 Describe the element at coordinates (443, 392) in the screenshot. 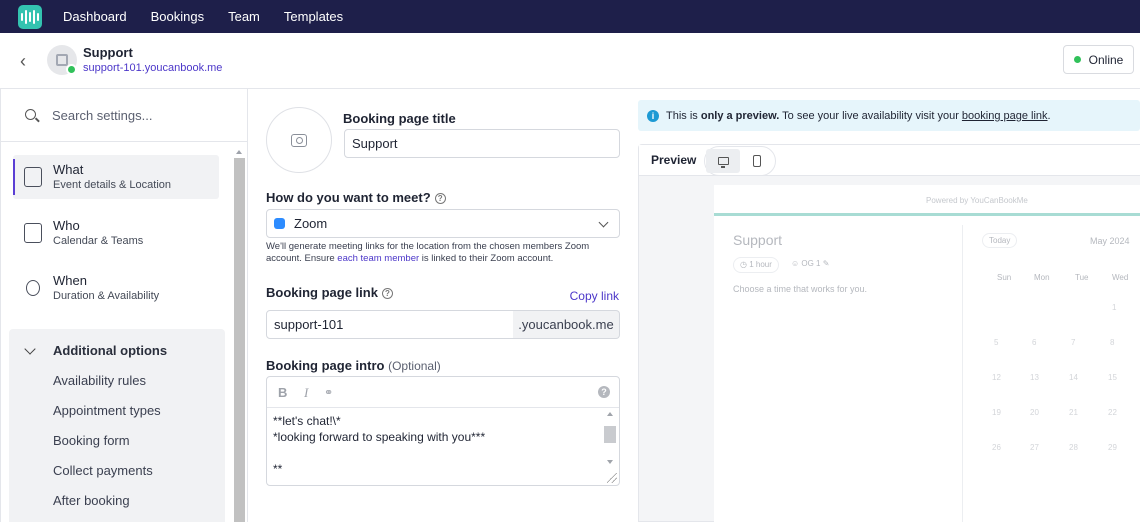

I see `editor-toolbar: B I ⚭ ?` at that location.